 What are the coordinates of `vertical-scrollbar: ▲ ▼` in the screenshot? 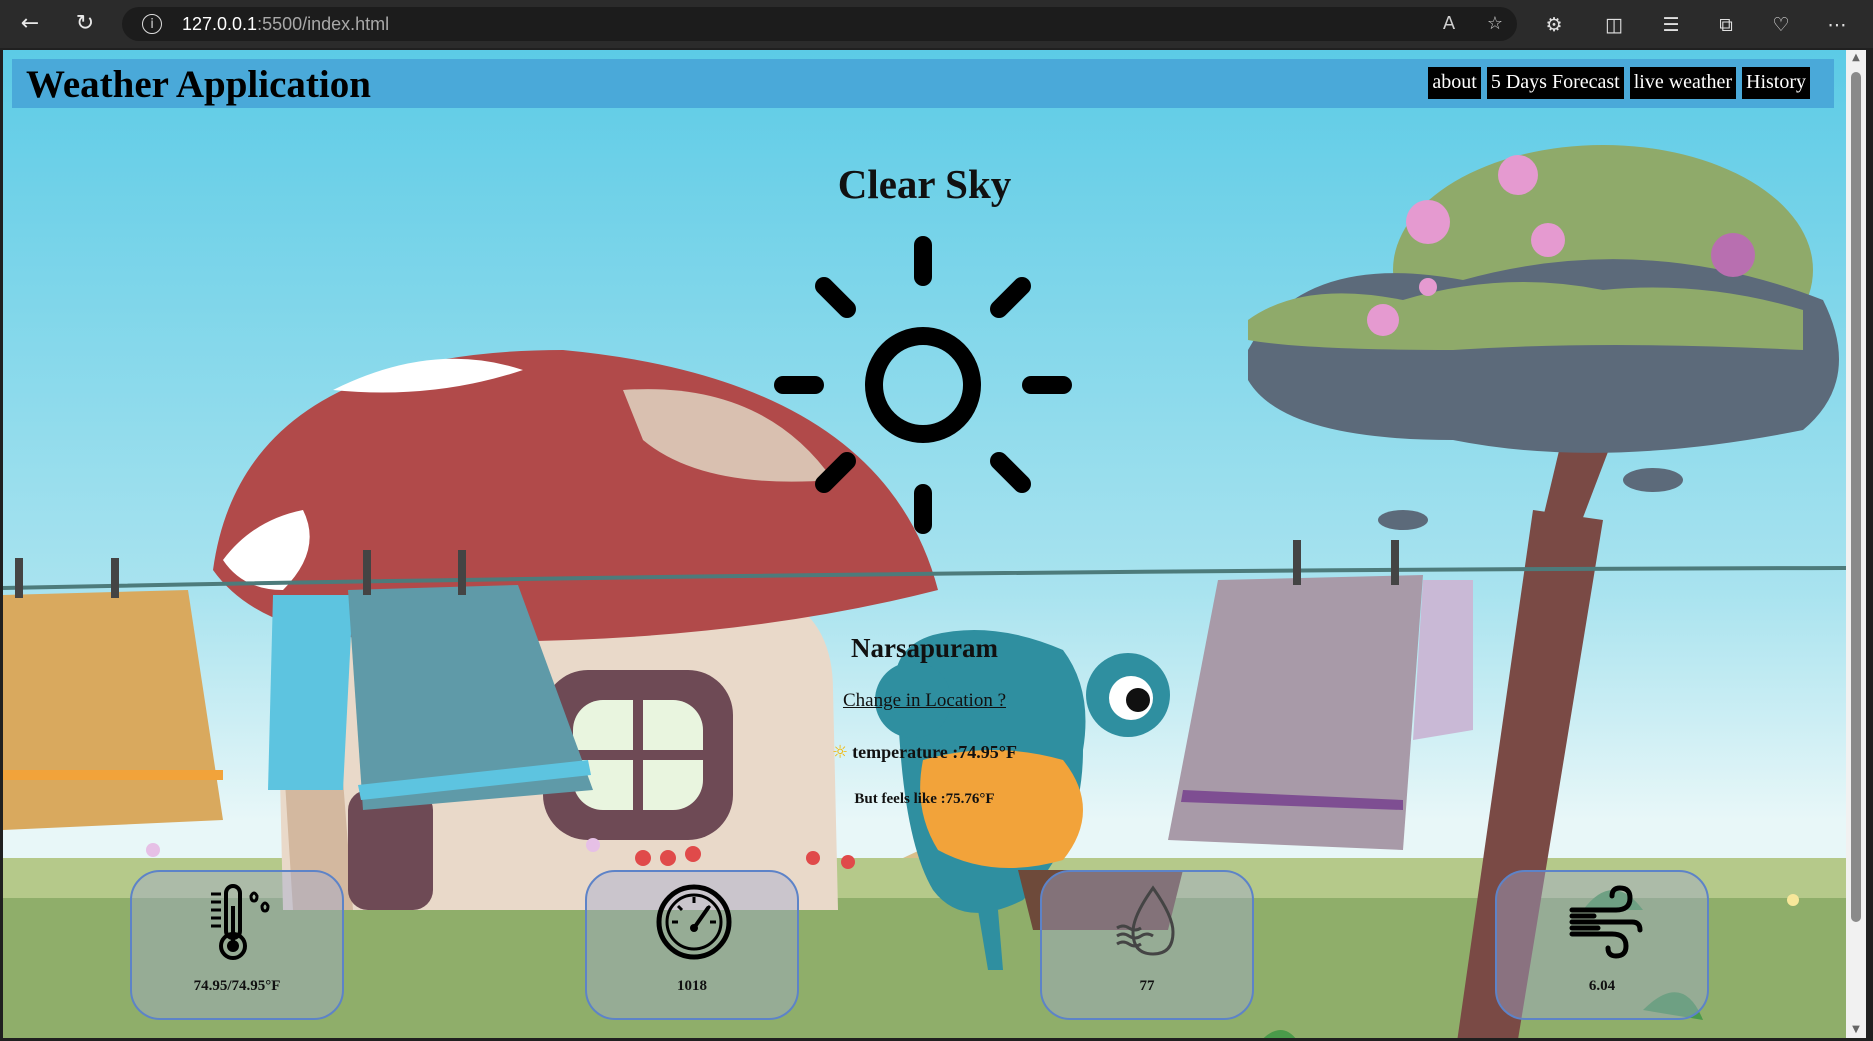 It's located at (1856, 544).